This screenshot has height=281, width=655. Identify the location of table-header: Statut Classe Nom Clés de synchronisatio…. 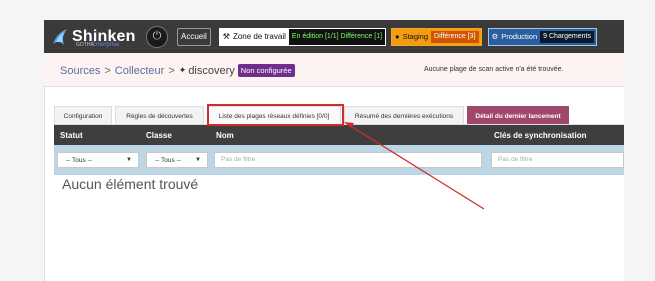
(339, 135).